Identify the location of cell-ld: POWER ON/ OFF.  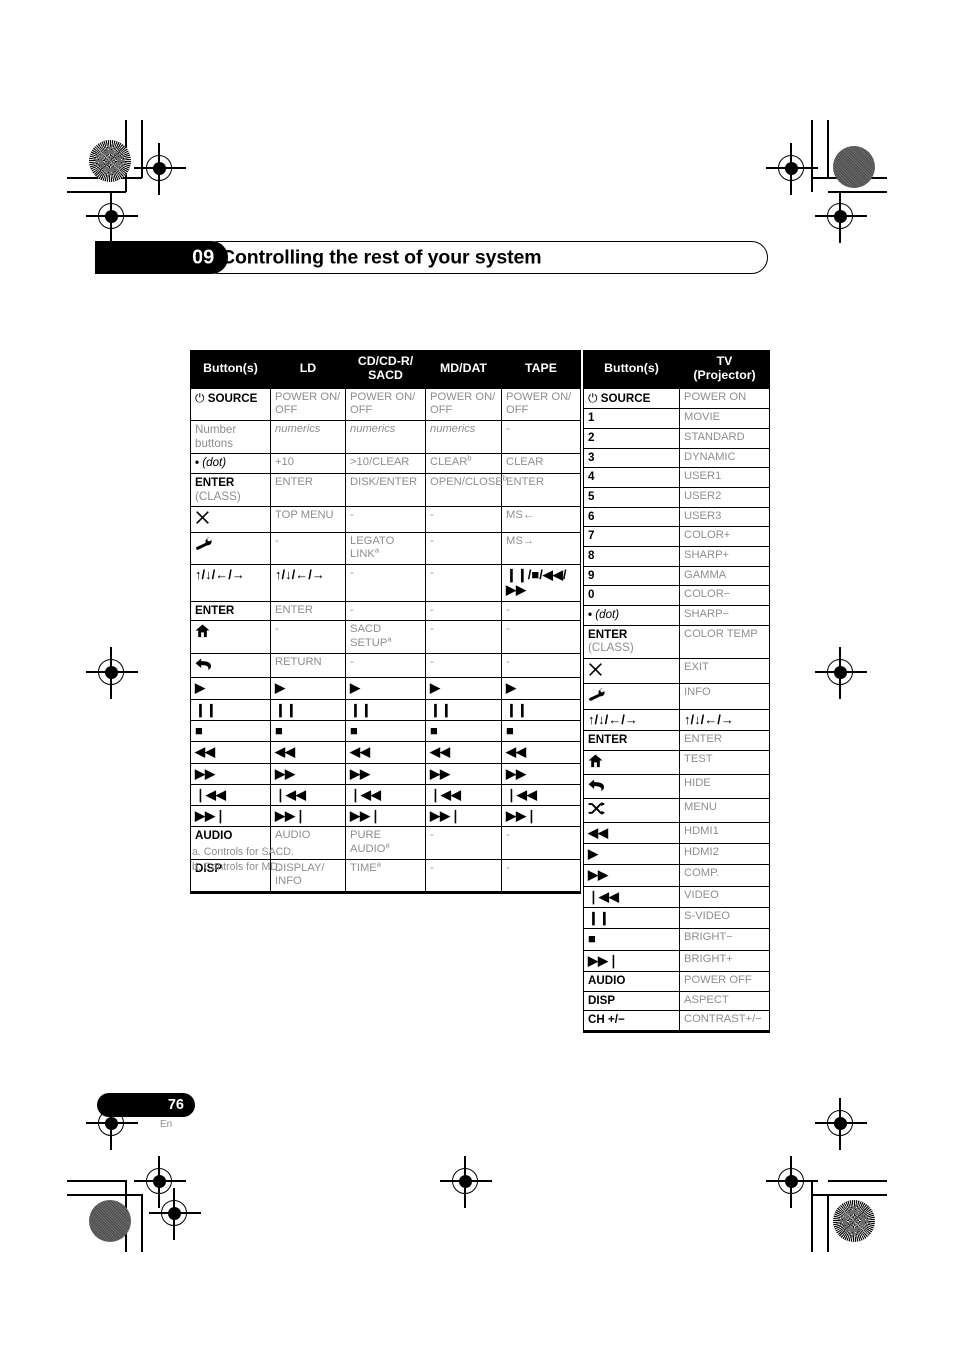
(308, 404).